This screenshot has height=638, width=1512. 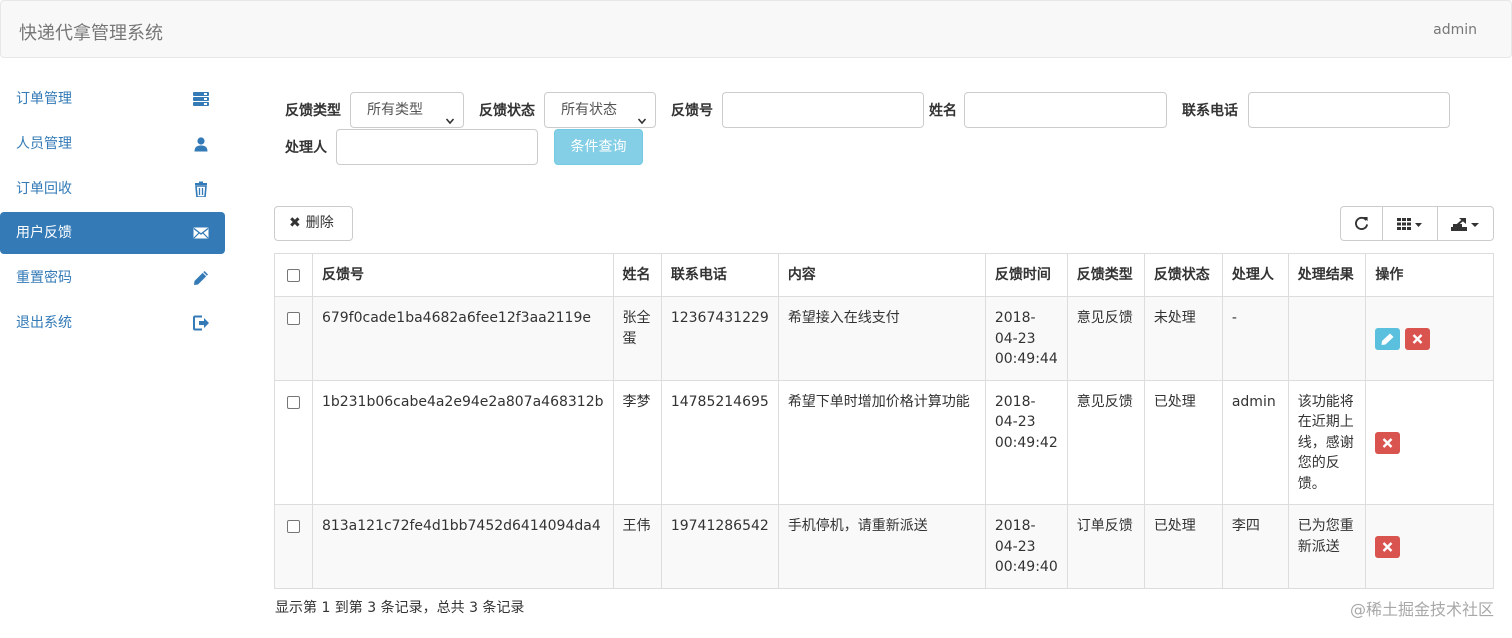 I want to click on feedback-status-select: 所有状态, so click(x=600, y=110).